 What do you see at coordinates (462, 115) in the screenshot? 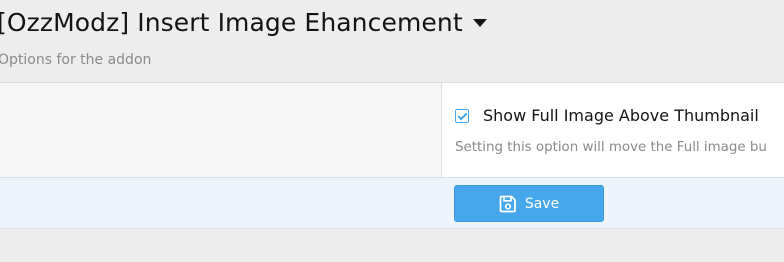
I see `show-full-image-checkbox` at bounding box center [462, 115].